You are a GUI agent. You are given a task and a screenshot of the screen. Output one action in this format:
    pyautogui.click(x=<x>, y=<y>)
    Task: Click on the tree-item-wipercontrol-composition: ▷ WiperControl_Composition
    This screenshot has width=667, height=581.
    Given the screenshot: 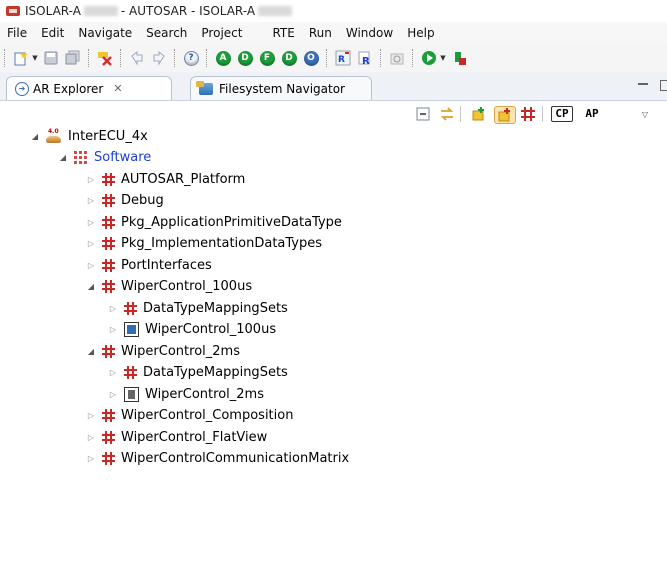 What is the action you would take?
    pyautogui.click(x=190, y=415)
    